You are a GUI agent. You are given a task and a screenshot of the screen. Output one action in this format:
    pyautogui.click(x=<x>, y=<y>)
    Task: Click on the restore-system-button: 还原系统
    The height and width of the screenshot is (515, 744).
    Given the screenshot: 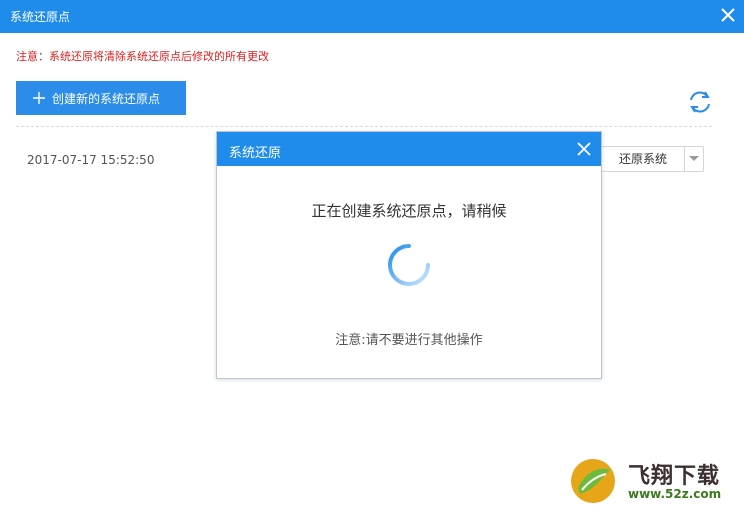 What is the action you would take?
    pyautogui.click(x=652, y=159)
    